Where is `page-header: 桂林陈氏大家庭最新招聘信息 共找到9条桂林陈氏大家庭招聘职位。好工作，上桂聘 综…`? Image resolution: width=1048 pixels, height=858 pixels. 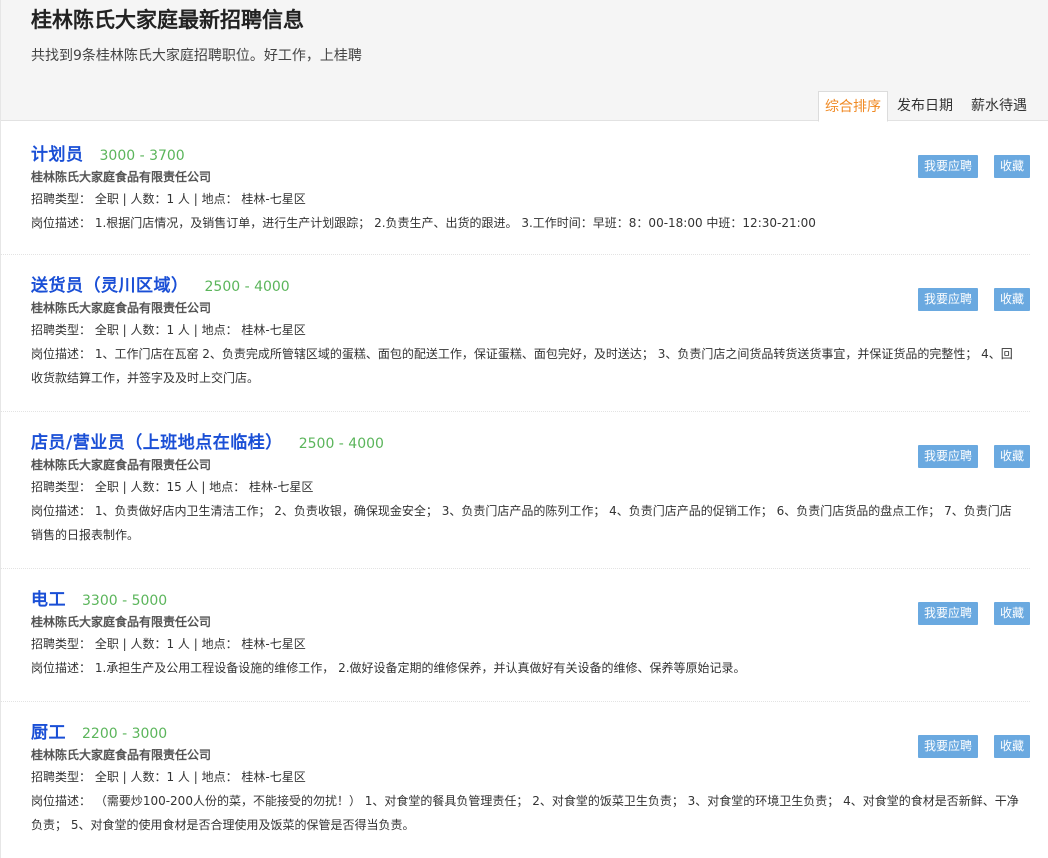
page-header: 桂林陈氏大家庭最新招聘信息 共找到9条桂林陈氏大家庭招聘职位。好工作，上桂聘 综… is located at coordinates (524, 61).